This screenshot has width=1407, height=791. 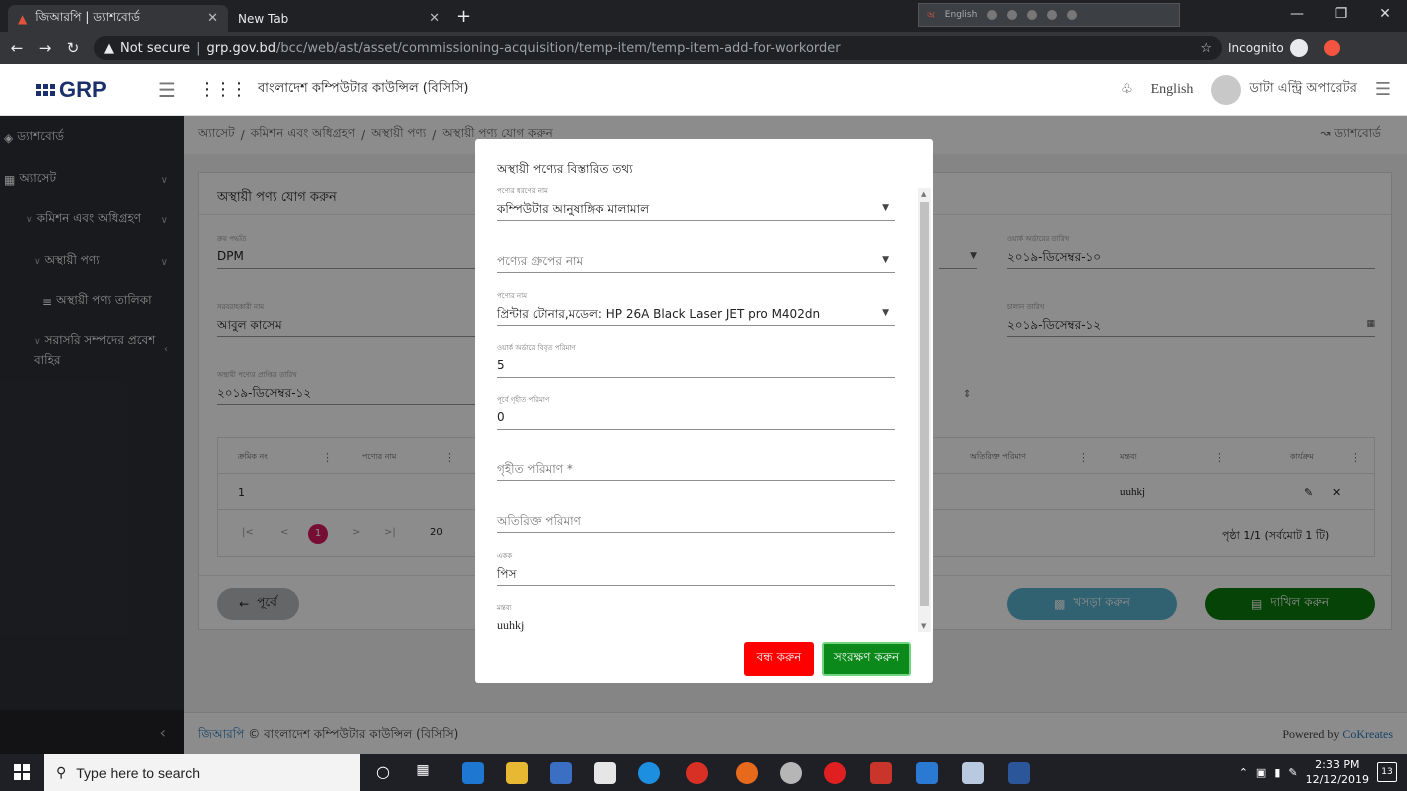 What do you see at coordinates (1337, 779) in the screenshot?
I see `clock-date: 12/12/2019` at bounding box center [1337, 779].